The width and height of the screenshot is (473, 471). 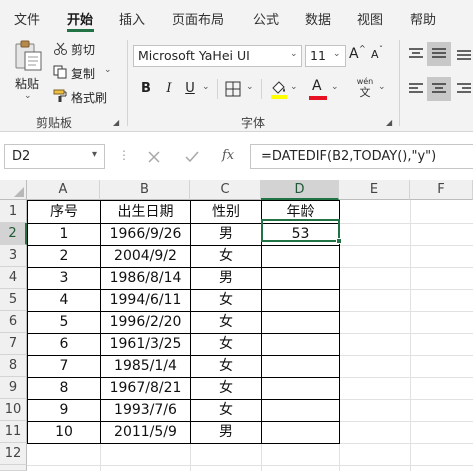 What do you see at coordinates (389, 122) in the screenshot?
I see `font-launcher-icon: ◢` at bounding box center [389, 122].